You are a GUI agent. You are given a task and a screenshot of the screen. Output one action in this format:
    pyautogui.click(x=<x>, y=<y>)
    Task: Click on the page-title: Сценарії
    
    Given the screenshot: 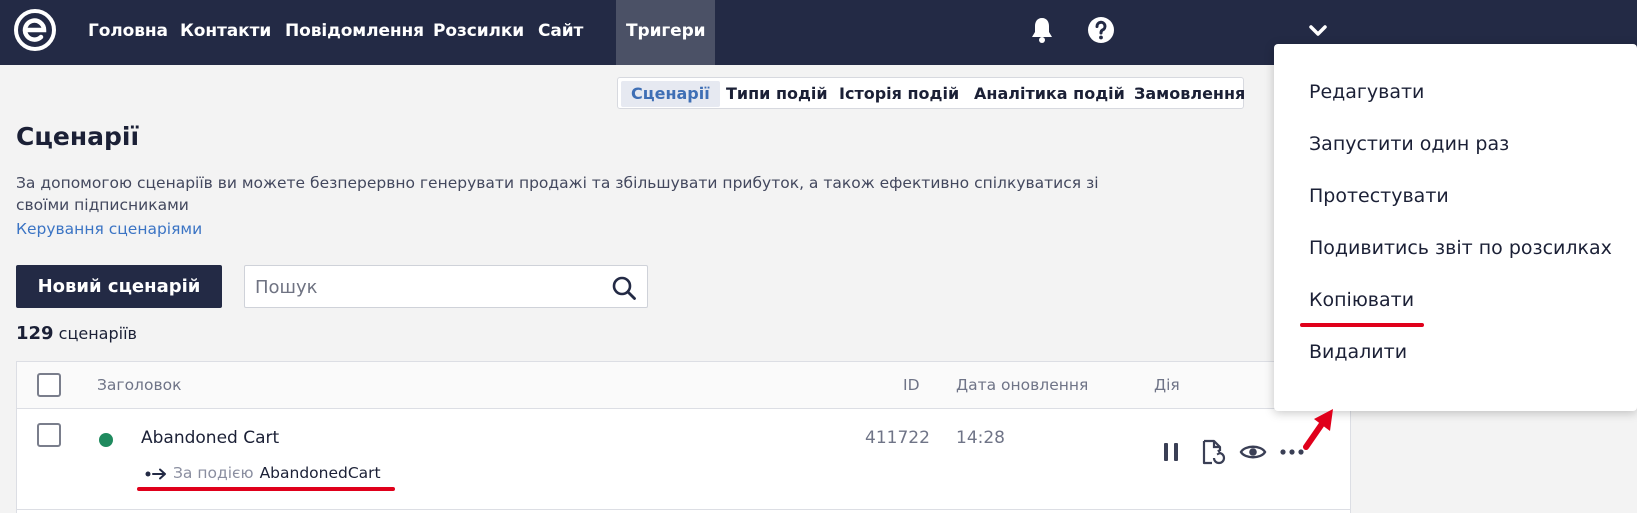 What is the action you would take?
    pyautogui.click(x=78, y=136)
    